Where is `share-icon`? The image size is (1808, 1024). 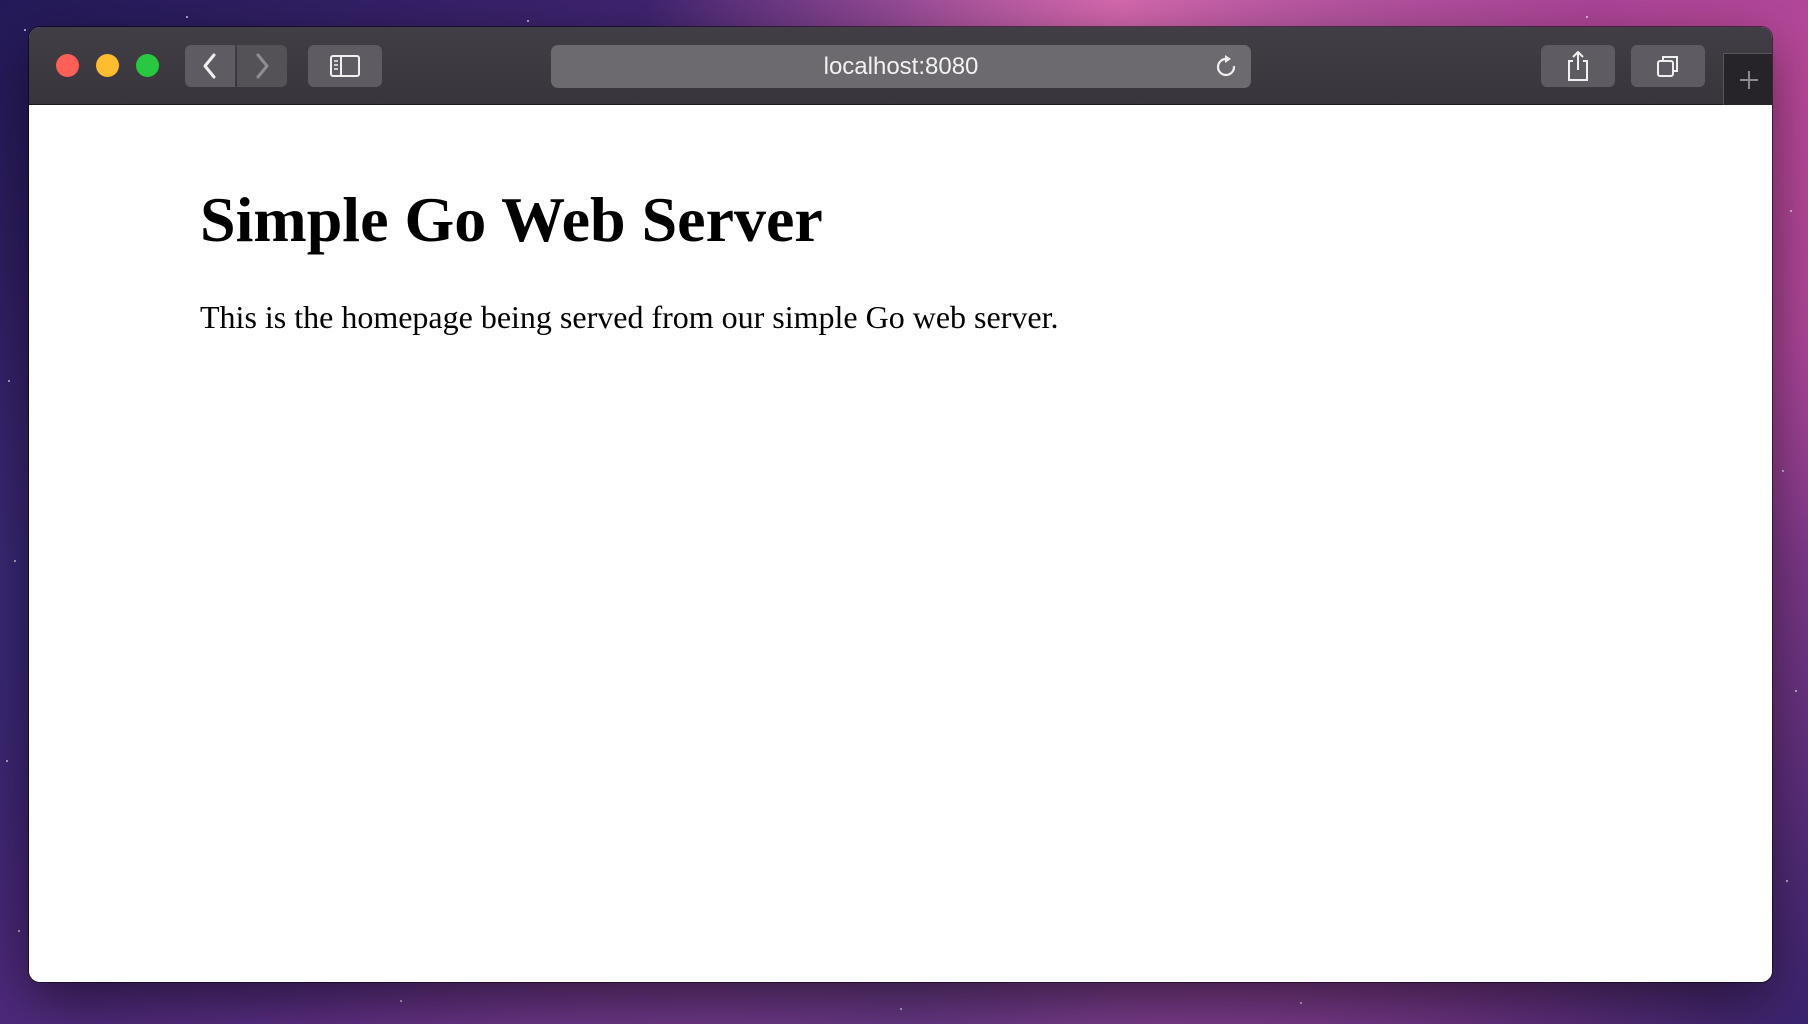 share-icon is located at coordinates (1578, 66).